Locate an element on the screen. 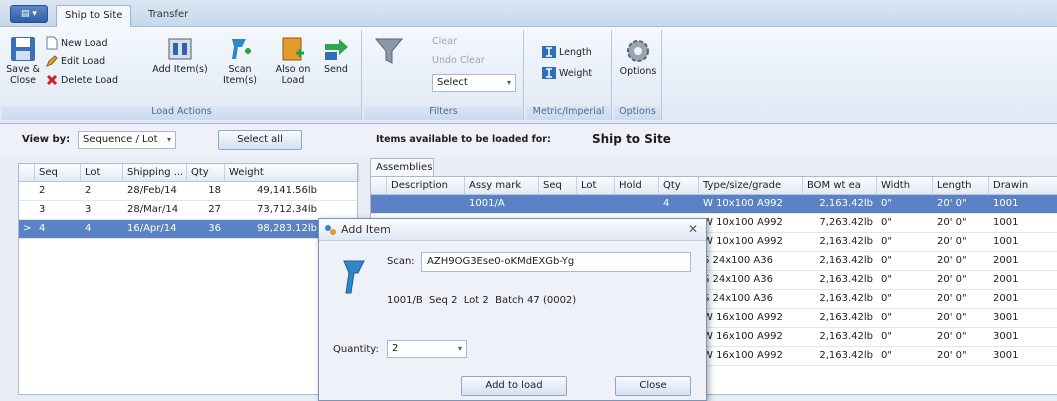  scan-input: AZH9OG3Ese0-oKMdEXGb-Yg is located at coordinates (556, 262).